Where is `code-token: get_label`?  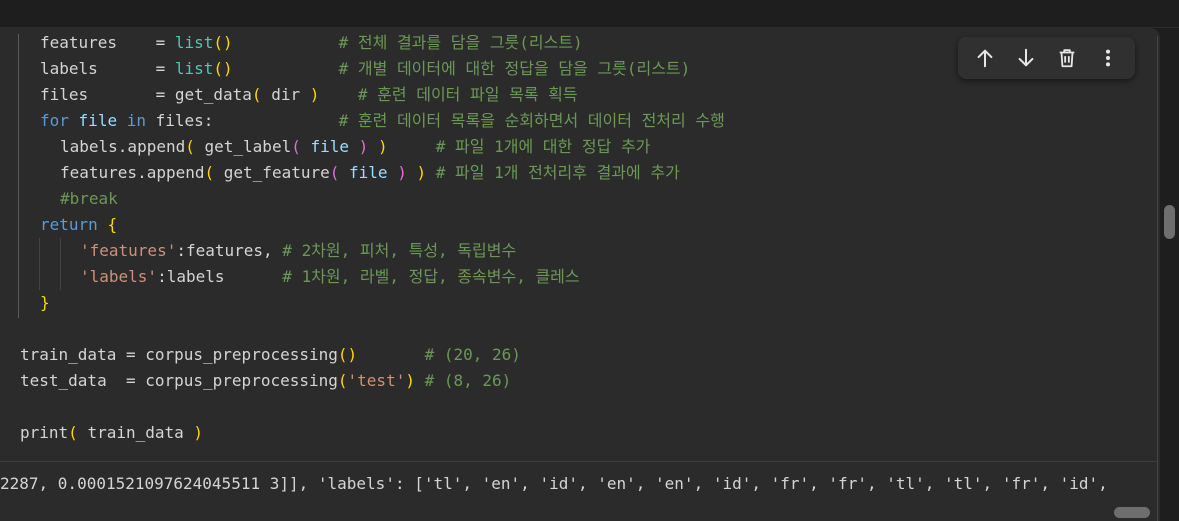
code-token: get_label is located at coordinates (243, 146).